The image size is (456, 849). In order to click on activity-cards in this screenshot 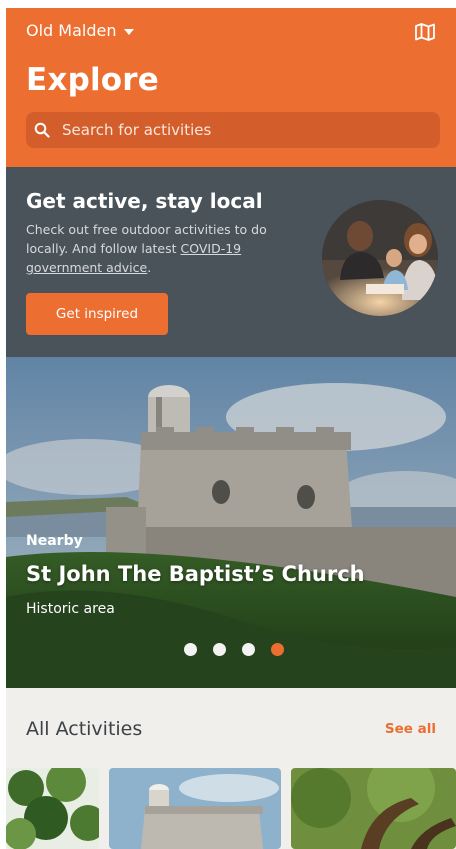, I will do `click(231, 808)`.